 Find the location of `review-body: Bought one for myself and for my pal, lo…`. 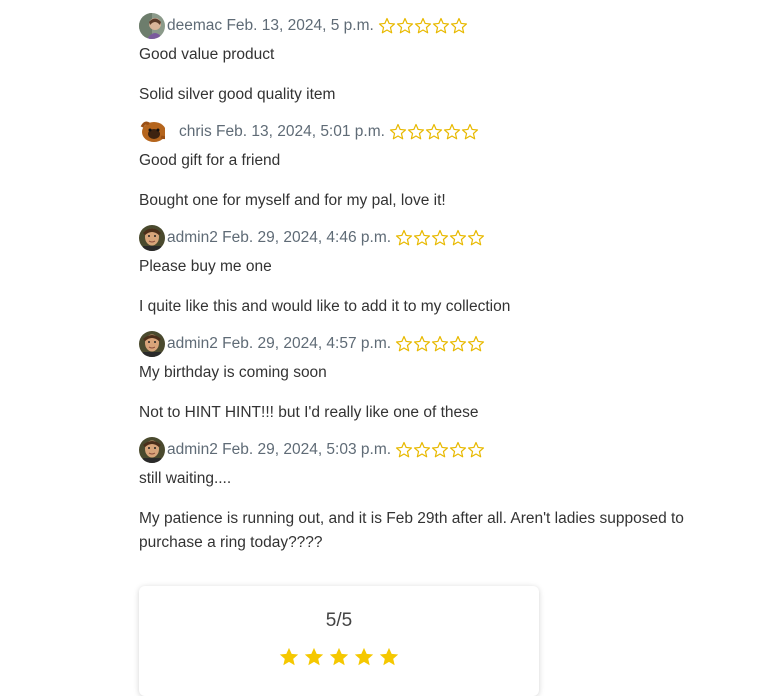

review-body: Bought one for myself and for my pal, lo… is located at coordinates (292, 200).